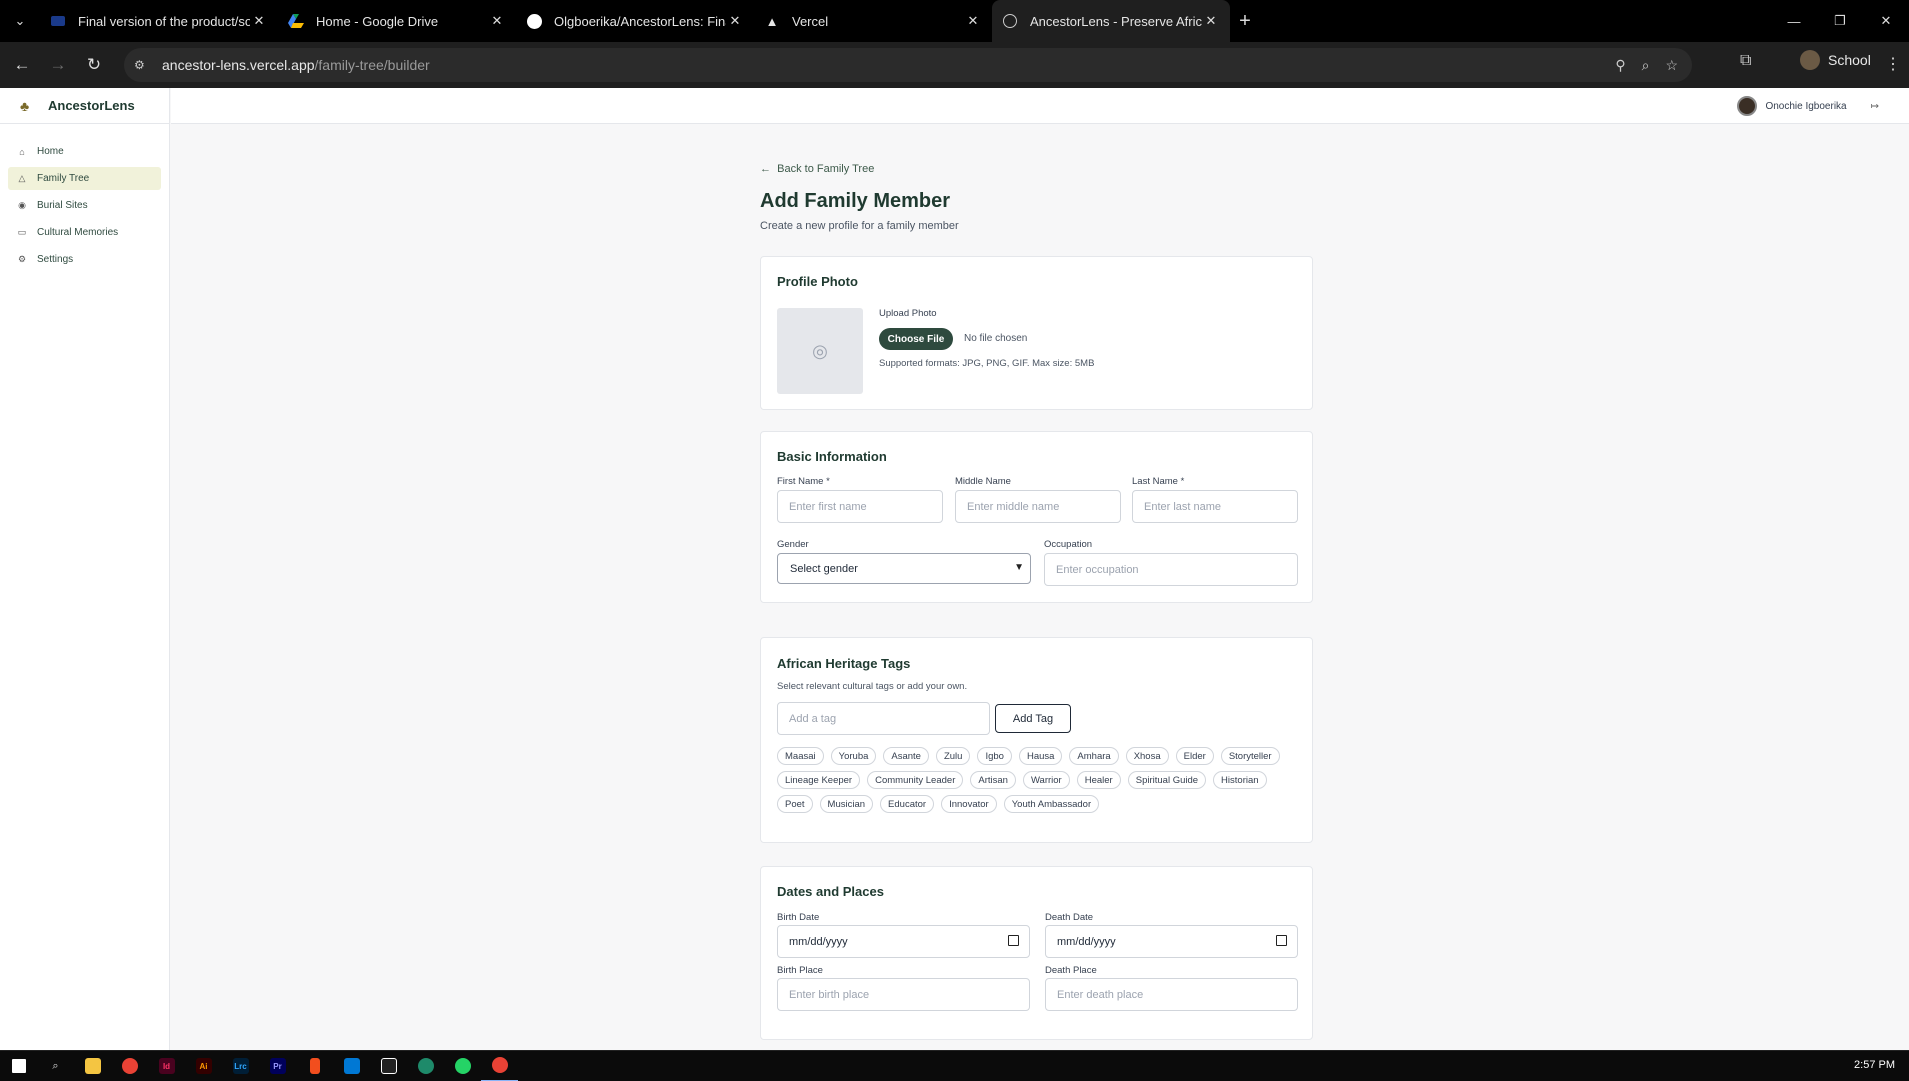 This screenshot has width=1909, height=1081. What do you see at coordinates (1620, 65) in the screenshot?
I see `location-icon: ⚲` at bounding box center [1620, 65].